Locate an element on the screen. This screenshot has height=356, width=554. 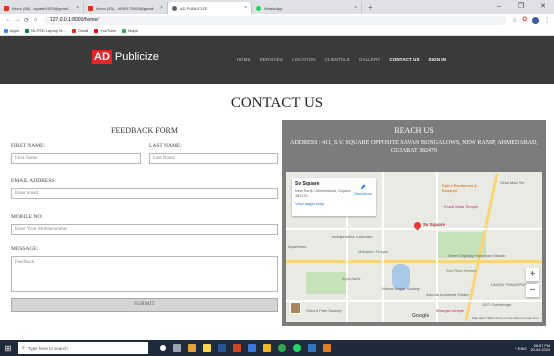
map-label: GST Overbridge is located at coordinates (497, 304).